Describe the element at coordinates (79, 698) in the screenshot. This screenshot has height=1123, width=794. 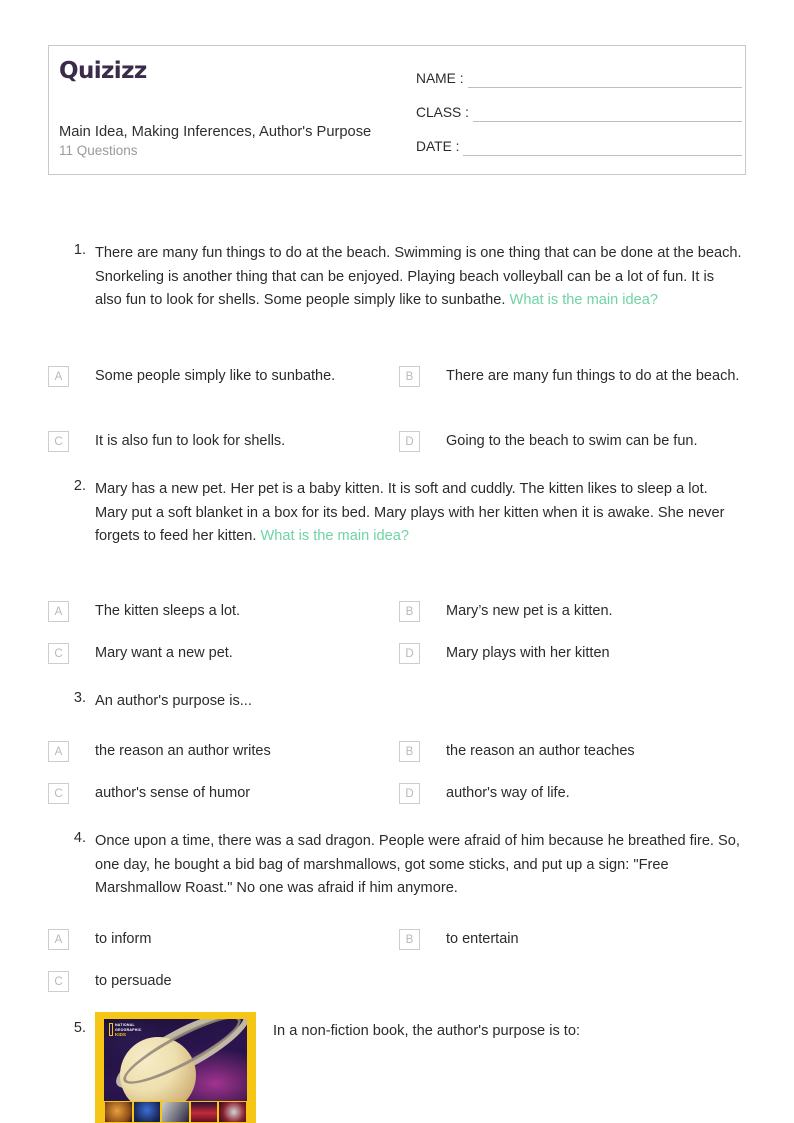
I see `question-number: 3.` at that location.